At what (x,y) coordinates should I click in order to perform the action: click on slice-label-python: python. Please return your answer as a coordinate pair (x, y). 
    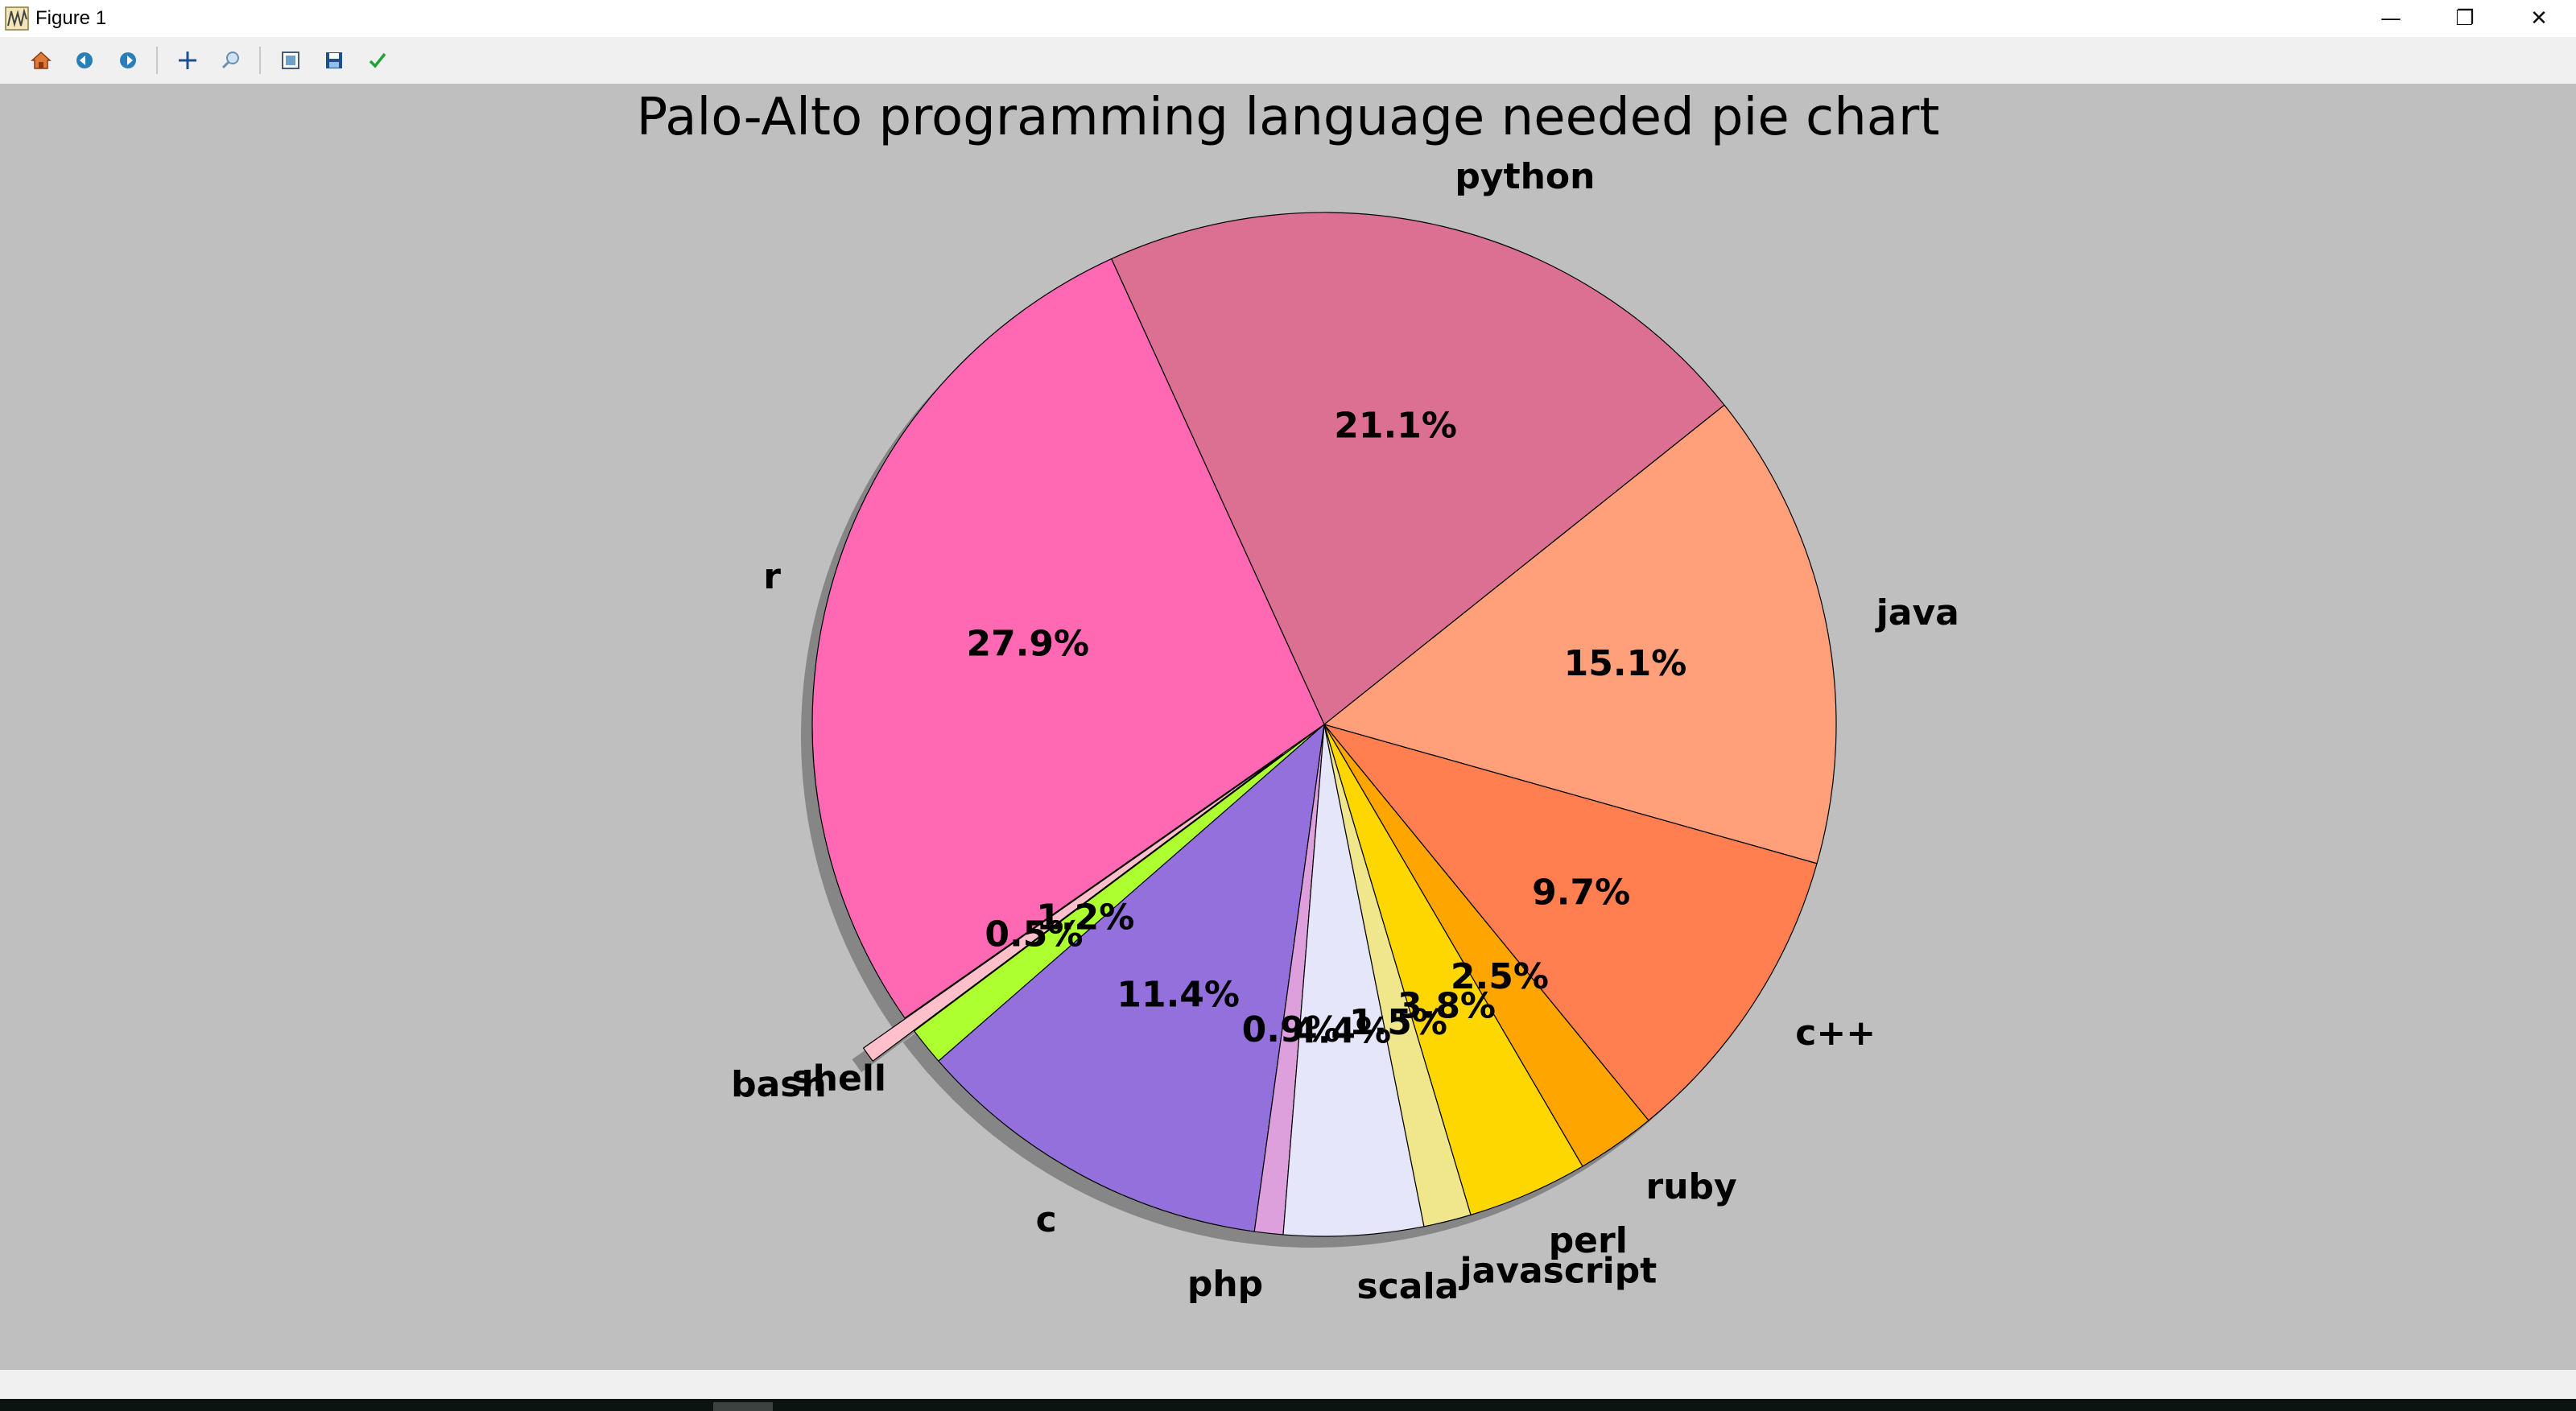
    Looking at the image, I should click on (1525, 176).